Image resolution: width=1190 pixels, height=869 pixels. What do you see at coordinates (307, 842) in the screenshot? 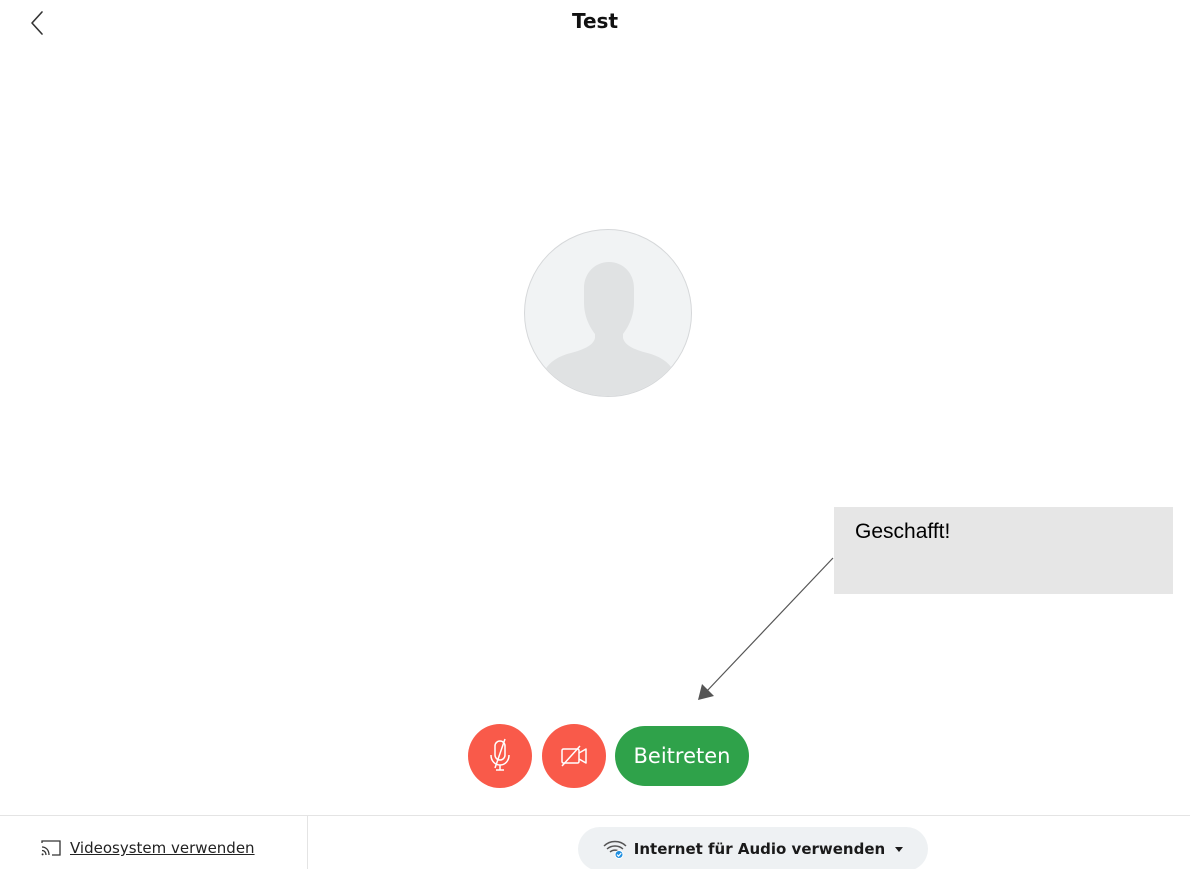
I see `divider` at bounding box center [307, 842].